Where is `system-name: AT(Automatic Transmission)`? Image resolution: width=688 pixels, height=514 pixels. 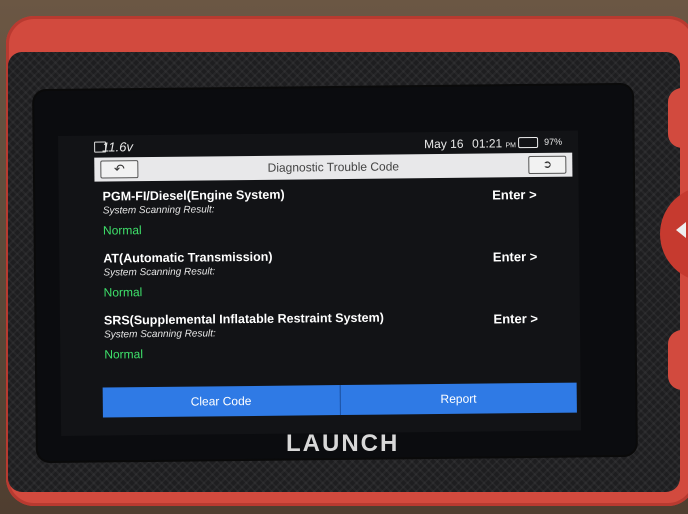
system-name: AT(Automatic Transmission) is located at coordinates (188, 257).